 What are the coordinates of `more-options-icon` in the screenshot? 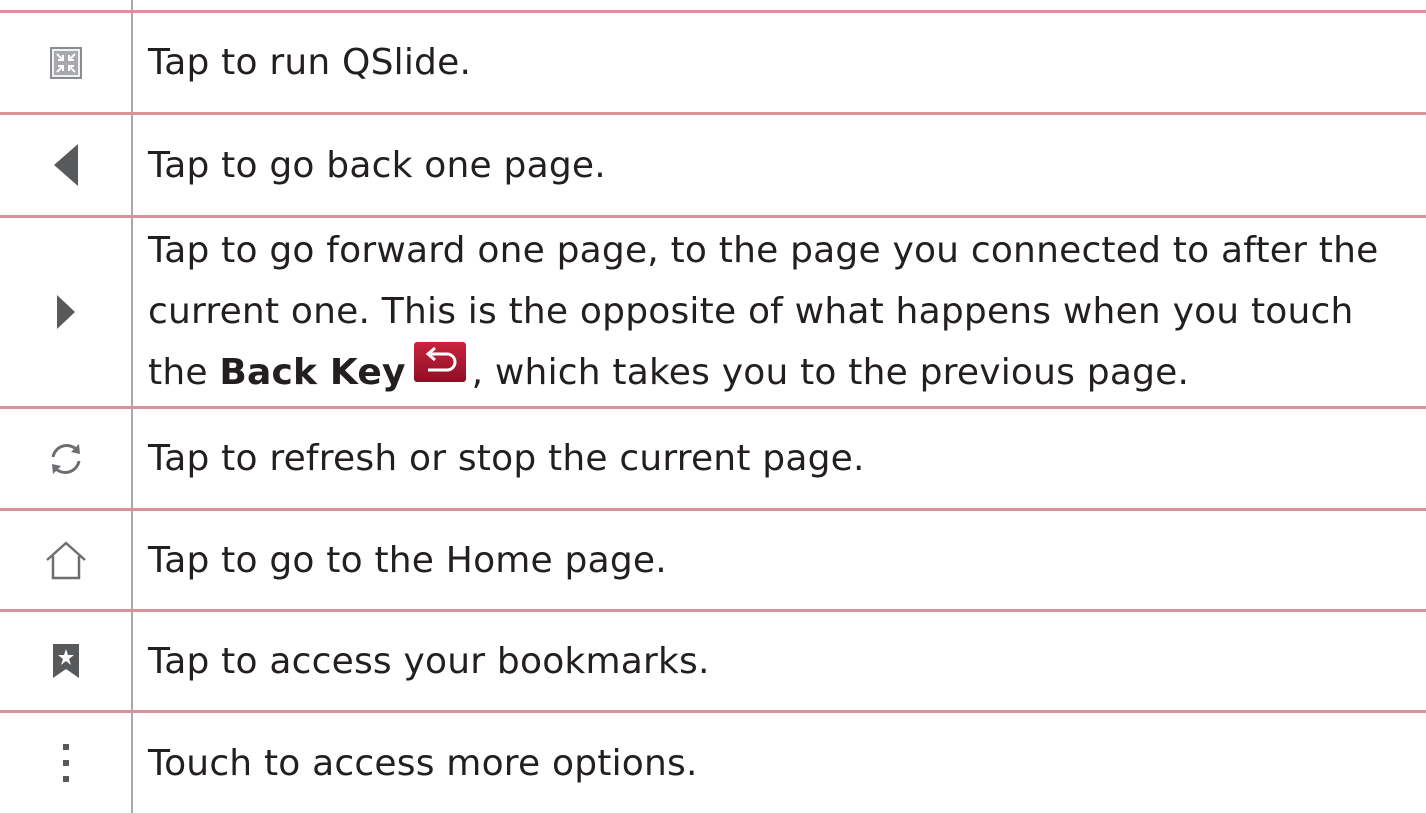 It's located at (65, 763).